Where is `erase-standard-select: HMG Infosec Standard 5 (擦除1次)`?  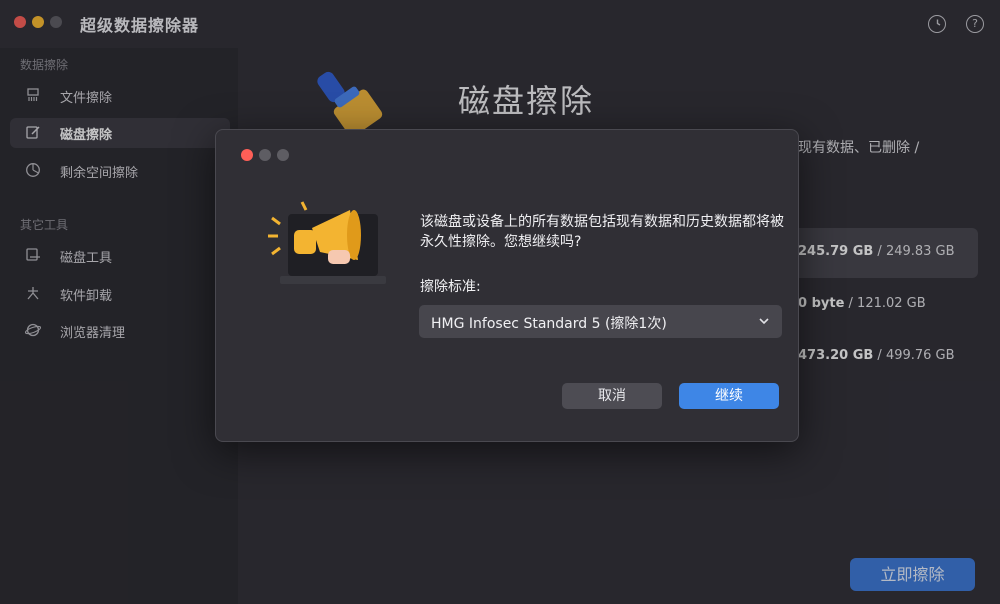
erase-standard-select: HMG Infosec Standard 5 (擦除1次) is located at coordinates (600, 321).